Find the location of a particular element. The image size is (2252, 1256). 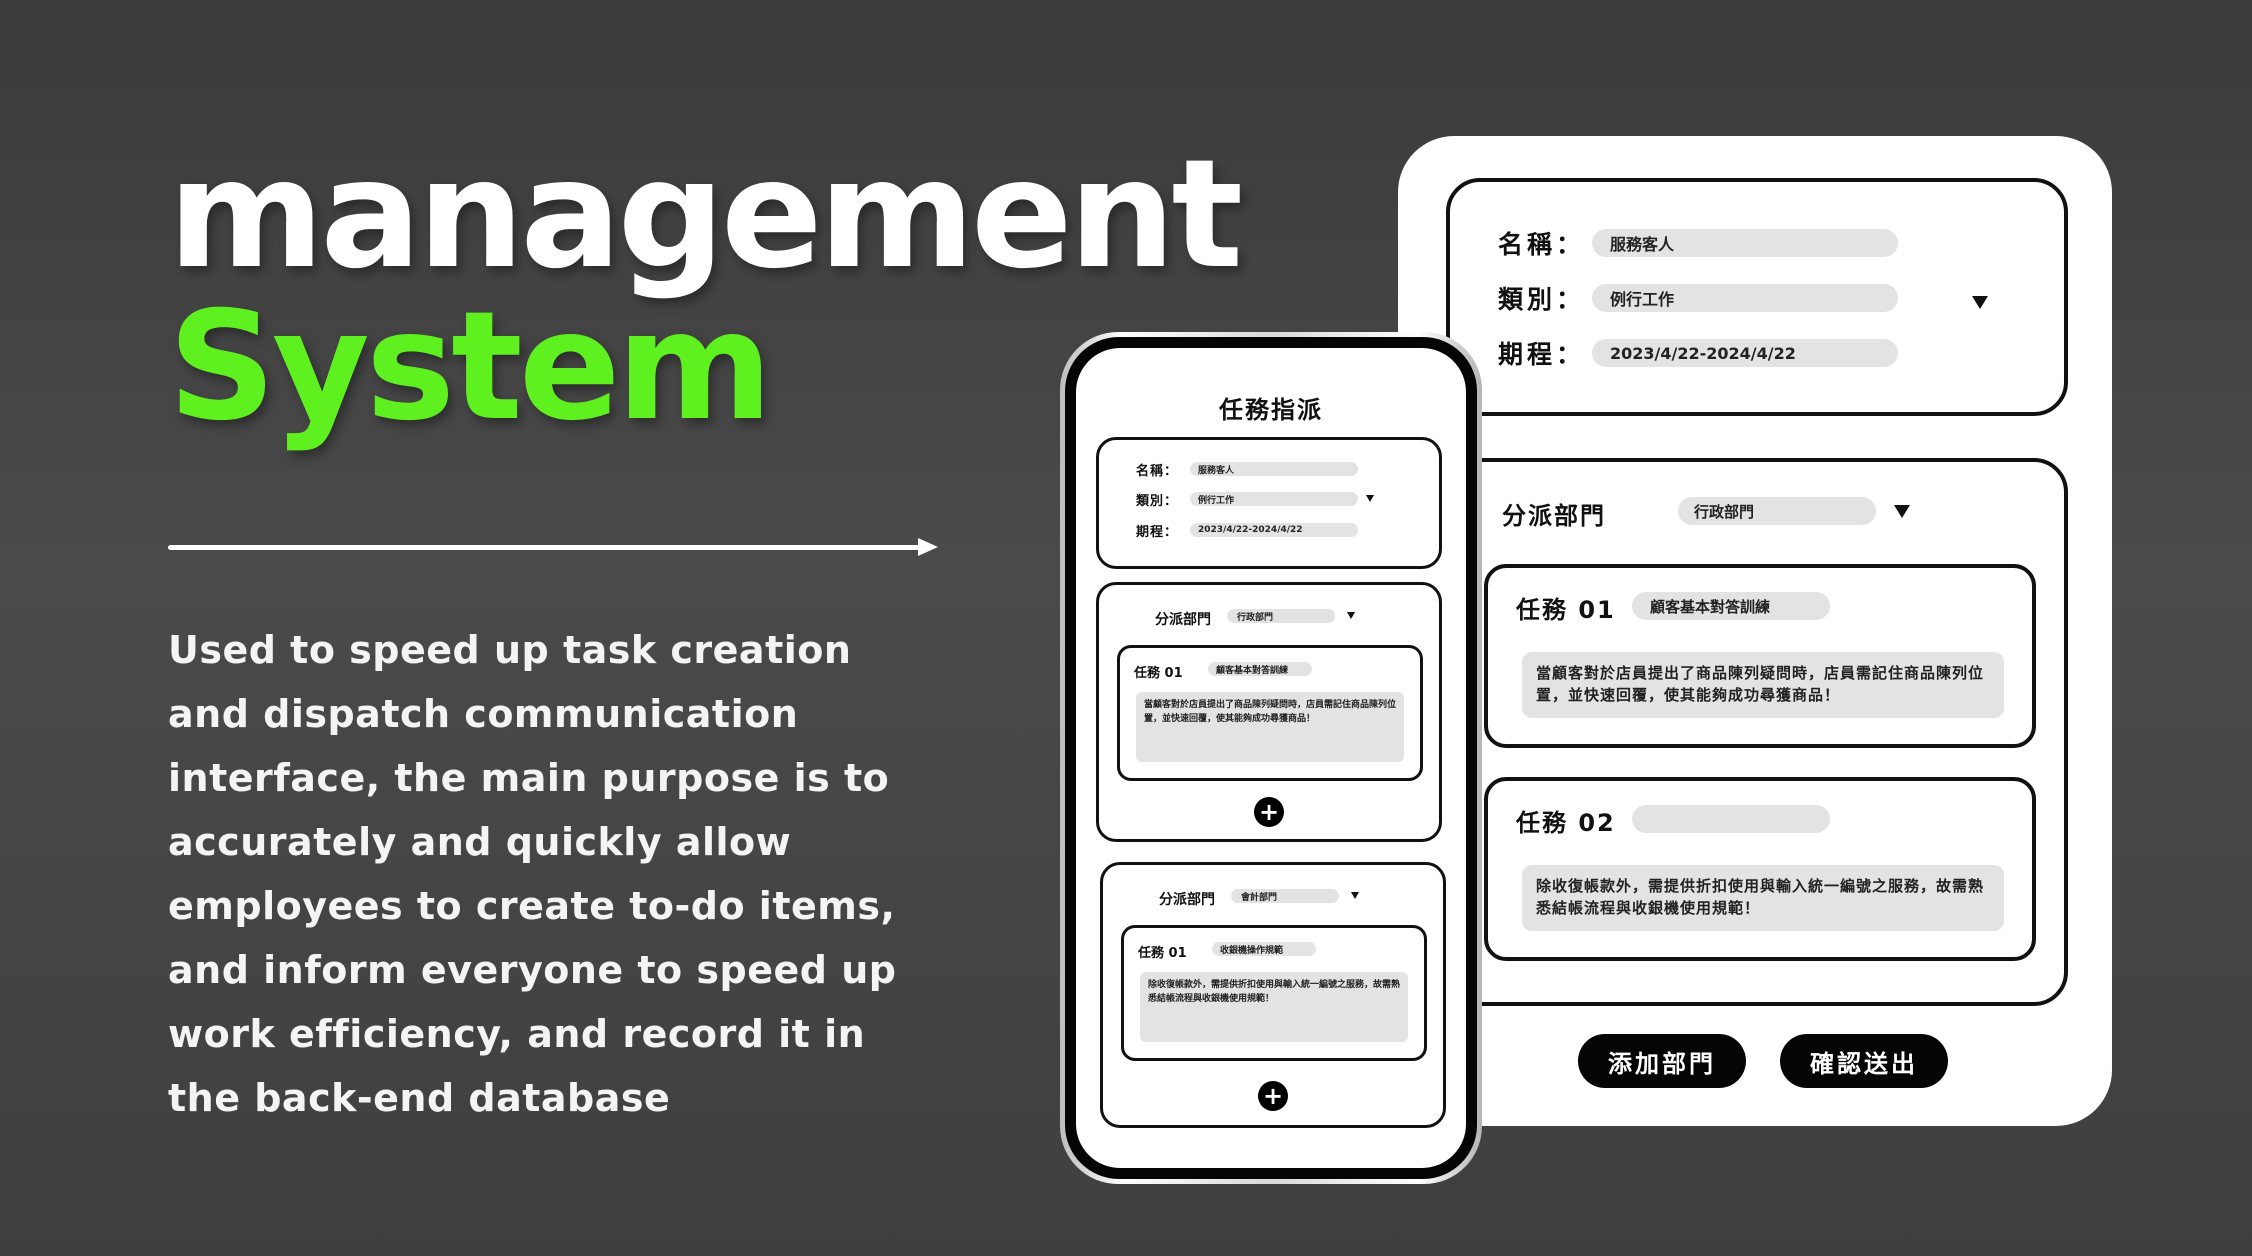

phone-type-row: 類別： 例行工作 is located at coordinates (1247, 499).